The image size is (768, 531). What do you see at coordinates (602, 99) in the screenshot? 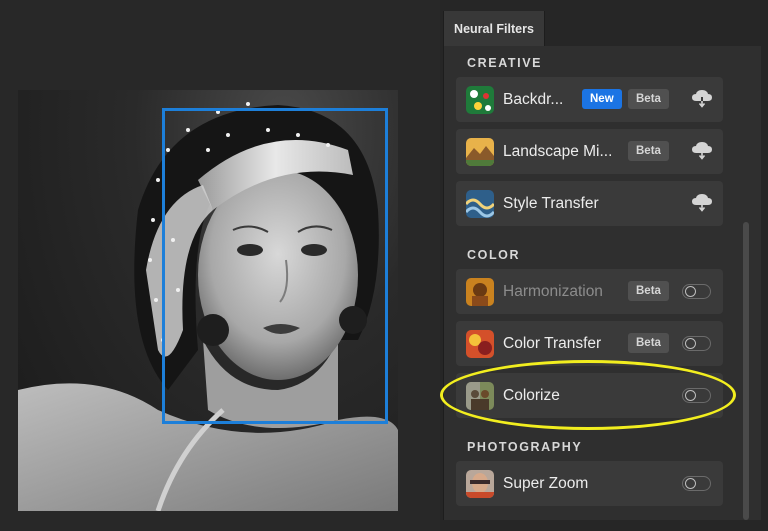
I see `new-badge: New` at bounding box center [602, 99].